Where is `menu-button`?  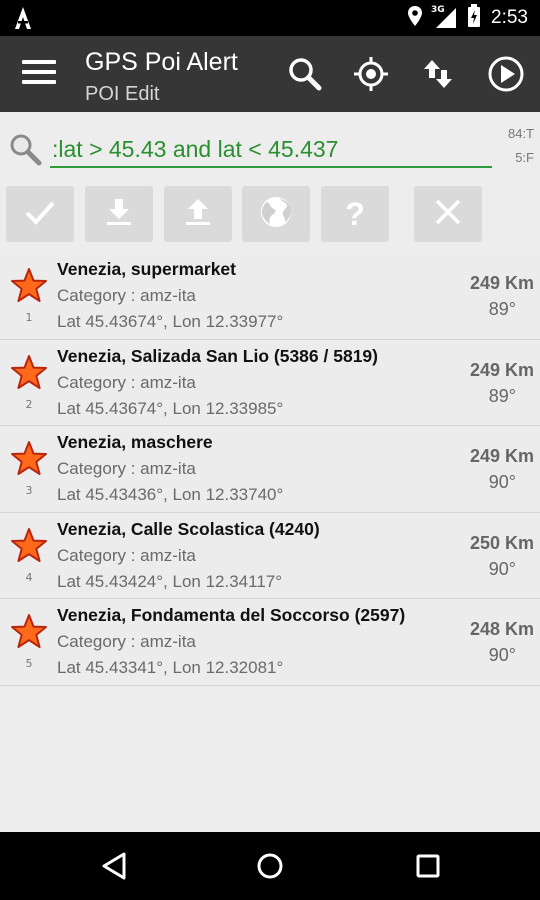 menu-button is located at coordinates (39, 74).